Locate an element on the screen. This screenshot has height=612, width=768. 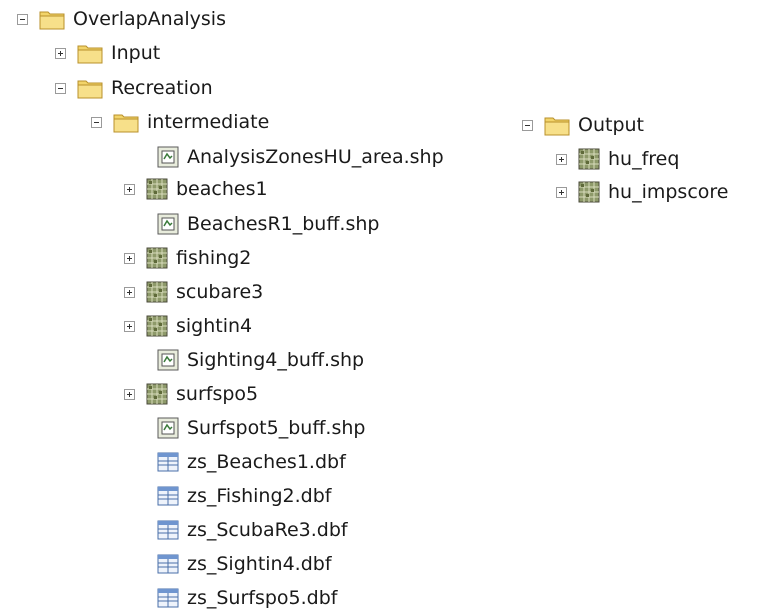
node-label: Input is located at coordinates (136, 53).